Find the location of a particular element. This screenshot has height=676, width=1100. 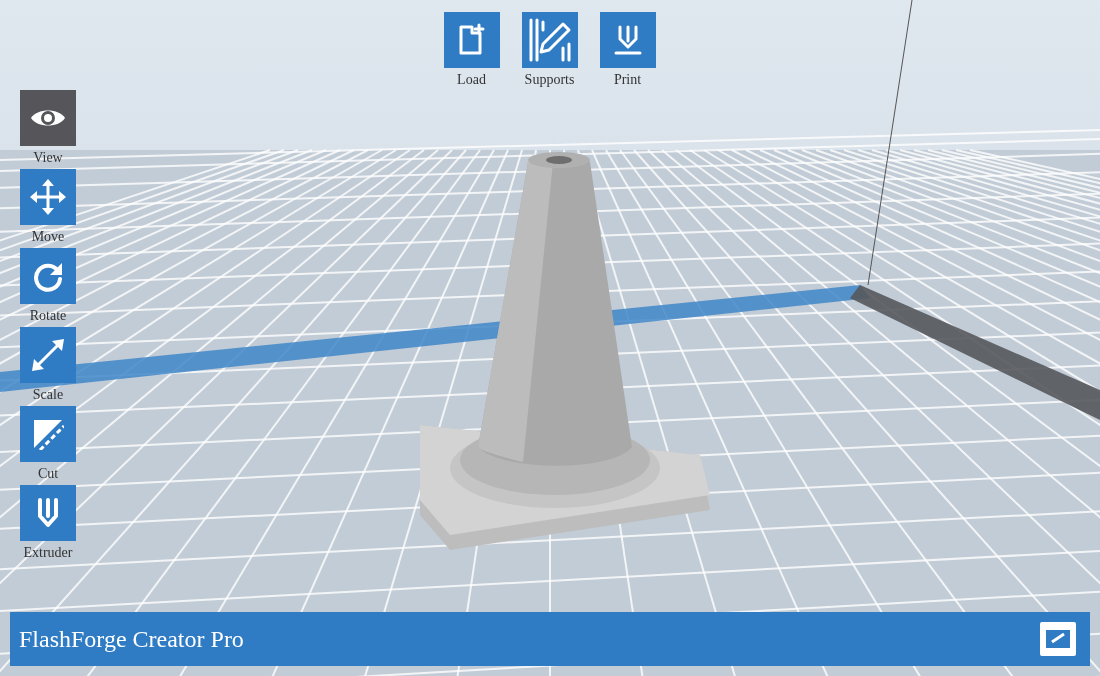

move-arrows-icon is located at coordinates (48, 197).